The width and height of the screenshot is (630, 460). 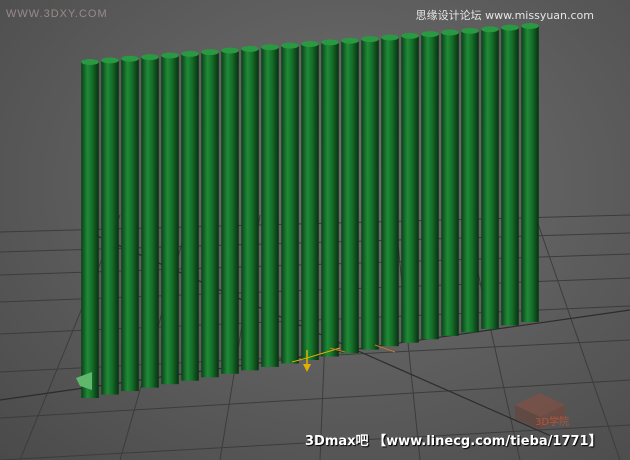 What do you see at coordinates (552, 422) in the screenshot?
I see `watermark-logo-text: 3D学院` at bounding box center [552, 422].